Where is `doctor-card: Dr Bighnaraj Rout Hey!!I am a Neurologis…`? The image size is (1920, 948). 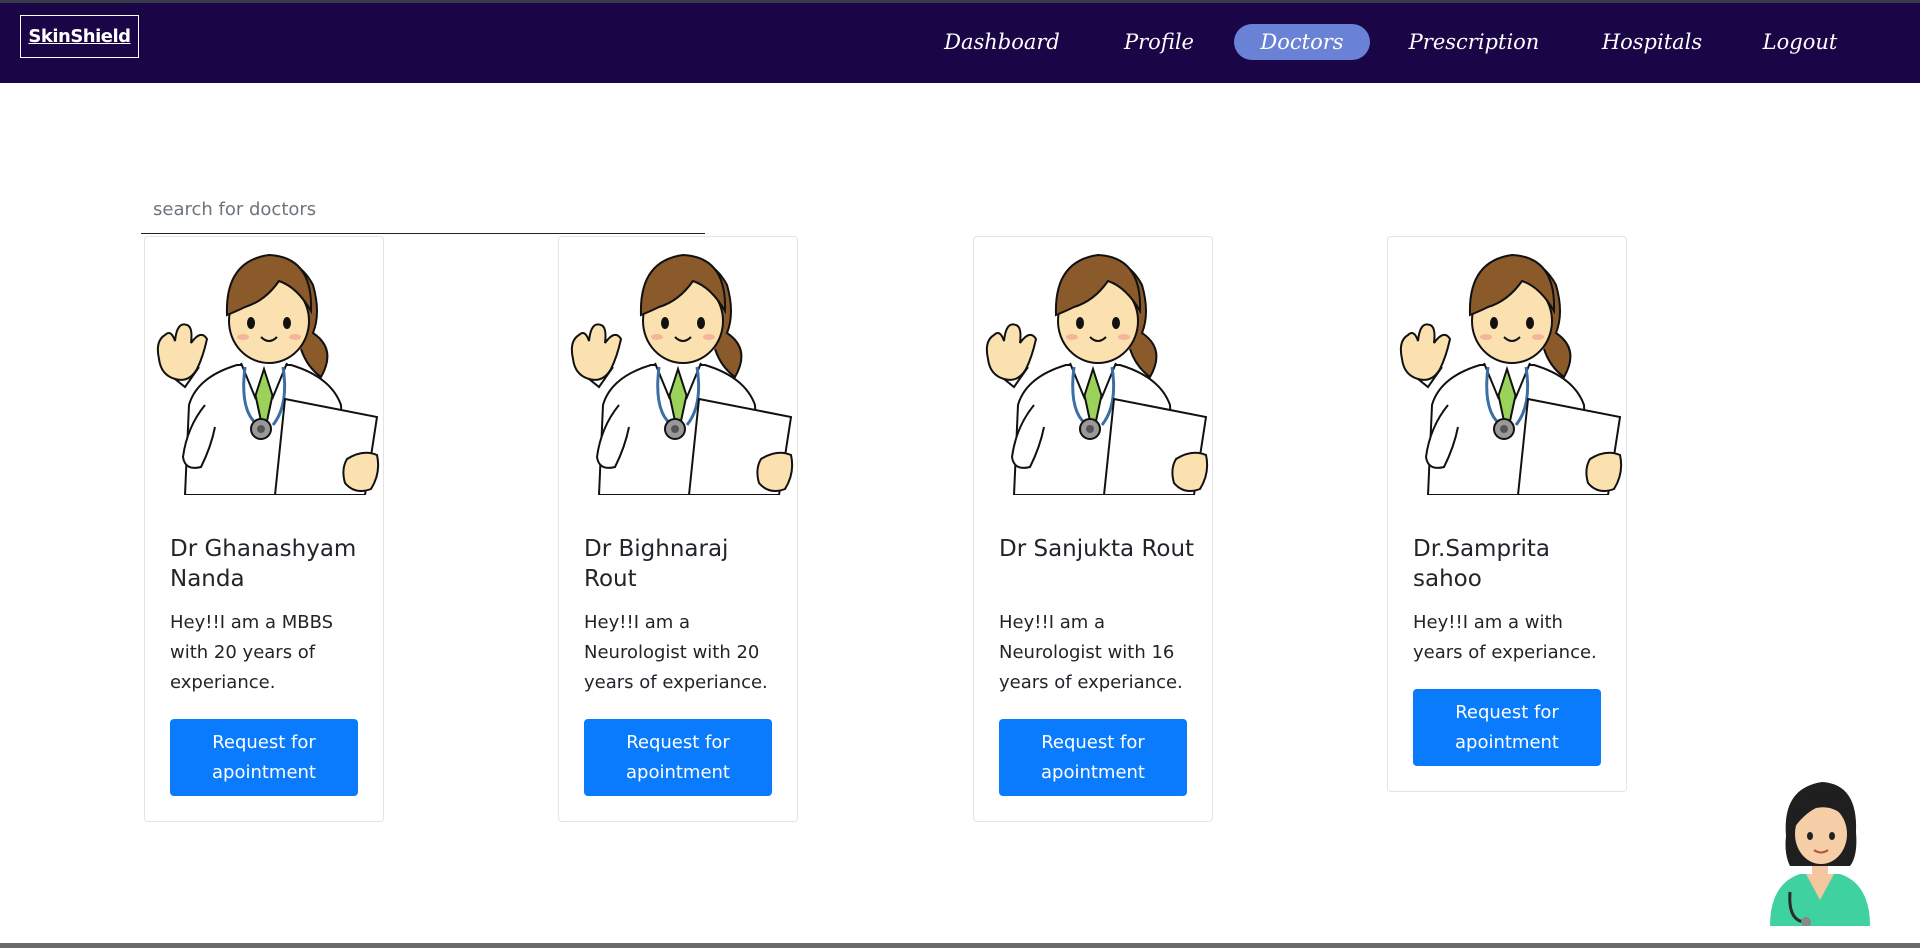
doctor-card: Dr Bighnaraj Rout Hey!!I am a Neurologis… is located at coordinates (678, 529).